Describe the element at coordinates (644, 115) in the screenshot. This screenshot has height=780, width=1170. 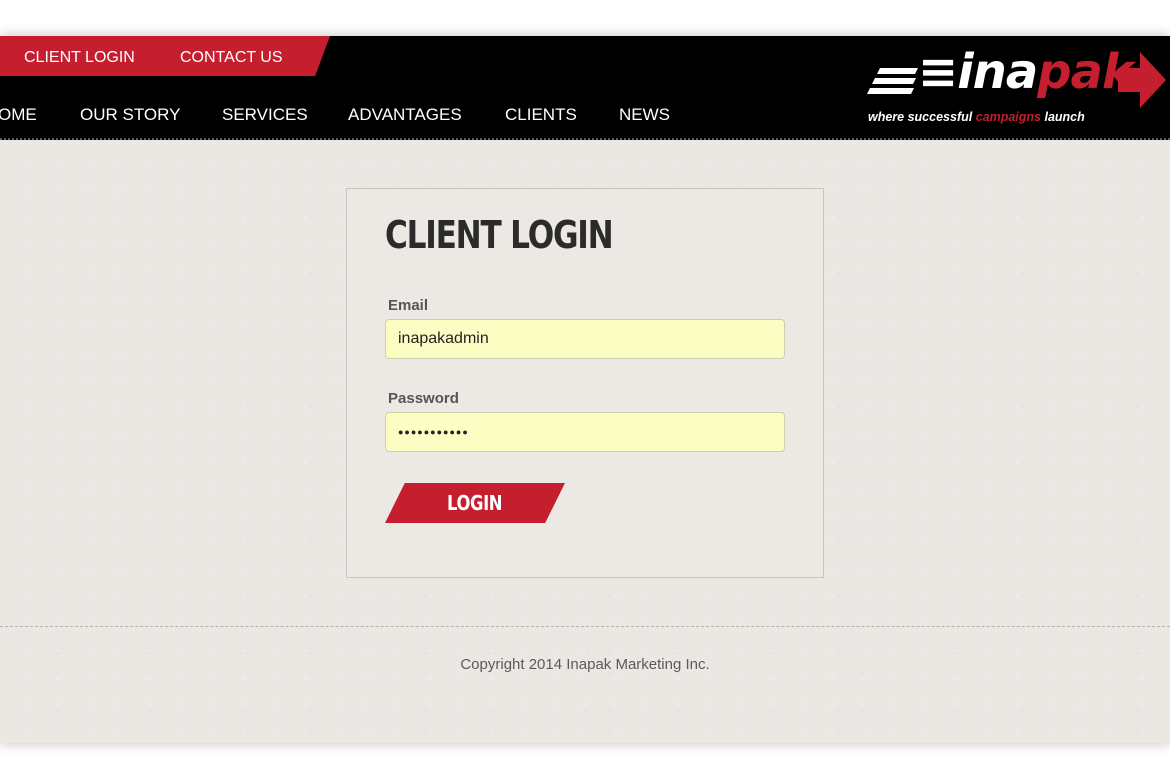
I see `nav-news: NEWS` at that location.